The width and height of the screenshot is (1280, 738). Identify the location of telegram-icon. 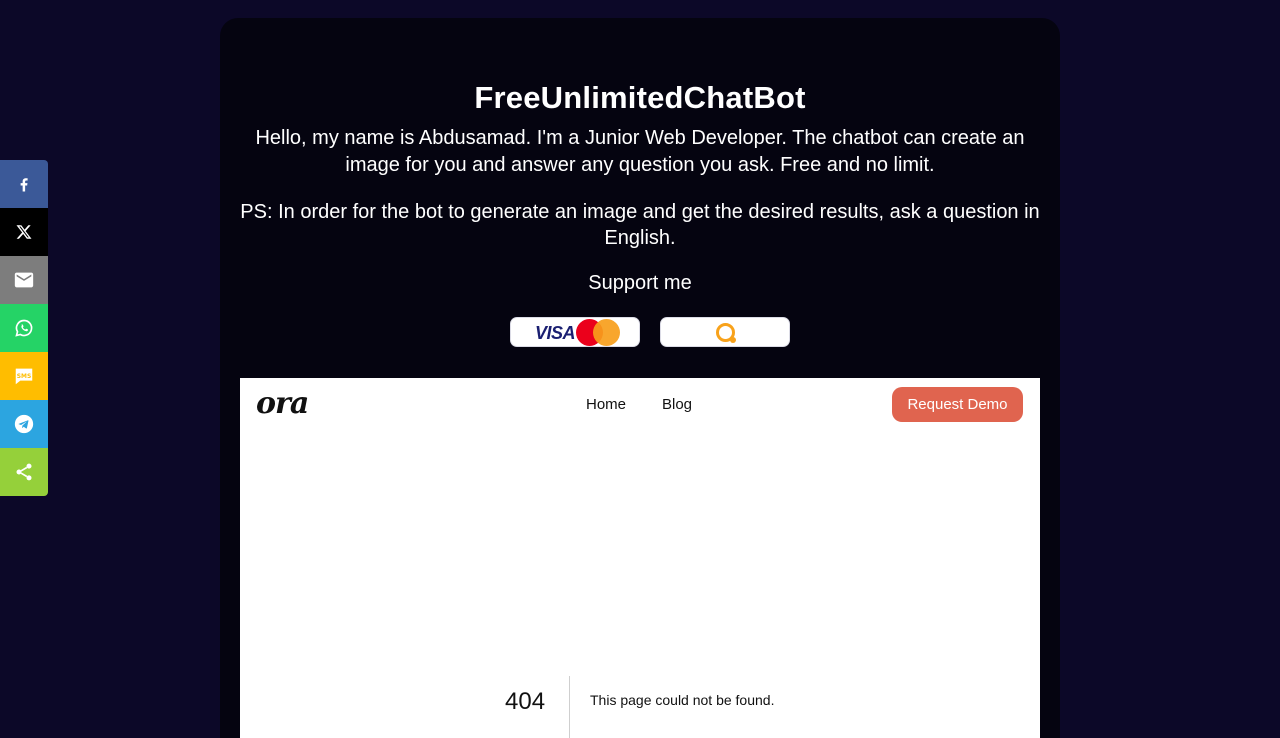
(24, 424).